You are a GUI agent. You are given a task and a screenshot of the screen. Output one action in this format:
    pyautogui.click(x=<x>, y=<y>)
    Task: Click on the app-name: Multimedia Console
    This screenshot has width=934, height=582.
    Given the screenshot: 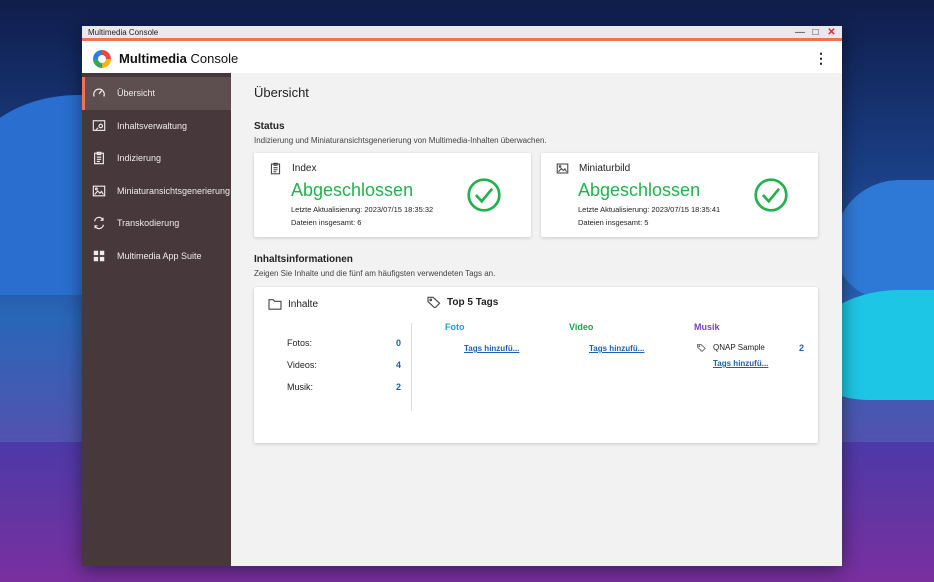 What is the action you would take?
    pyautogui.click(x=179, y=58)
    